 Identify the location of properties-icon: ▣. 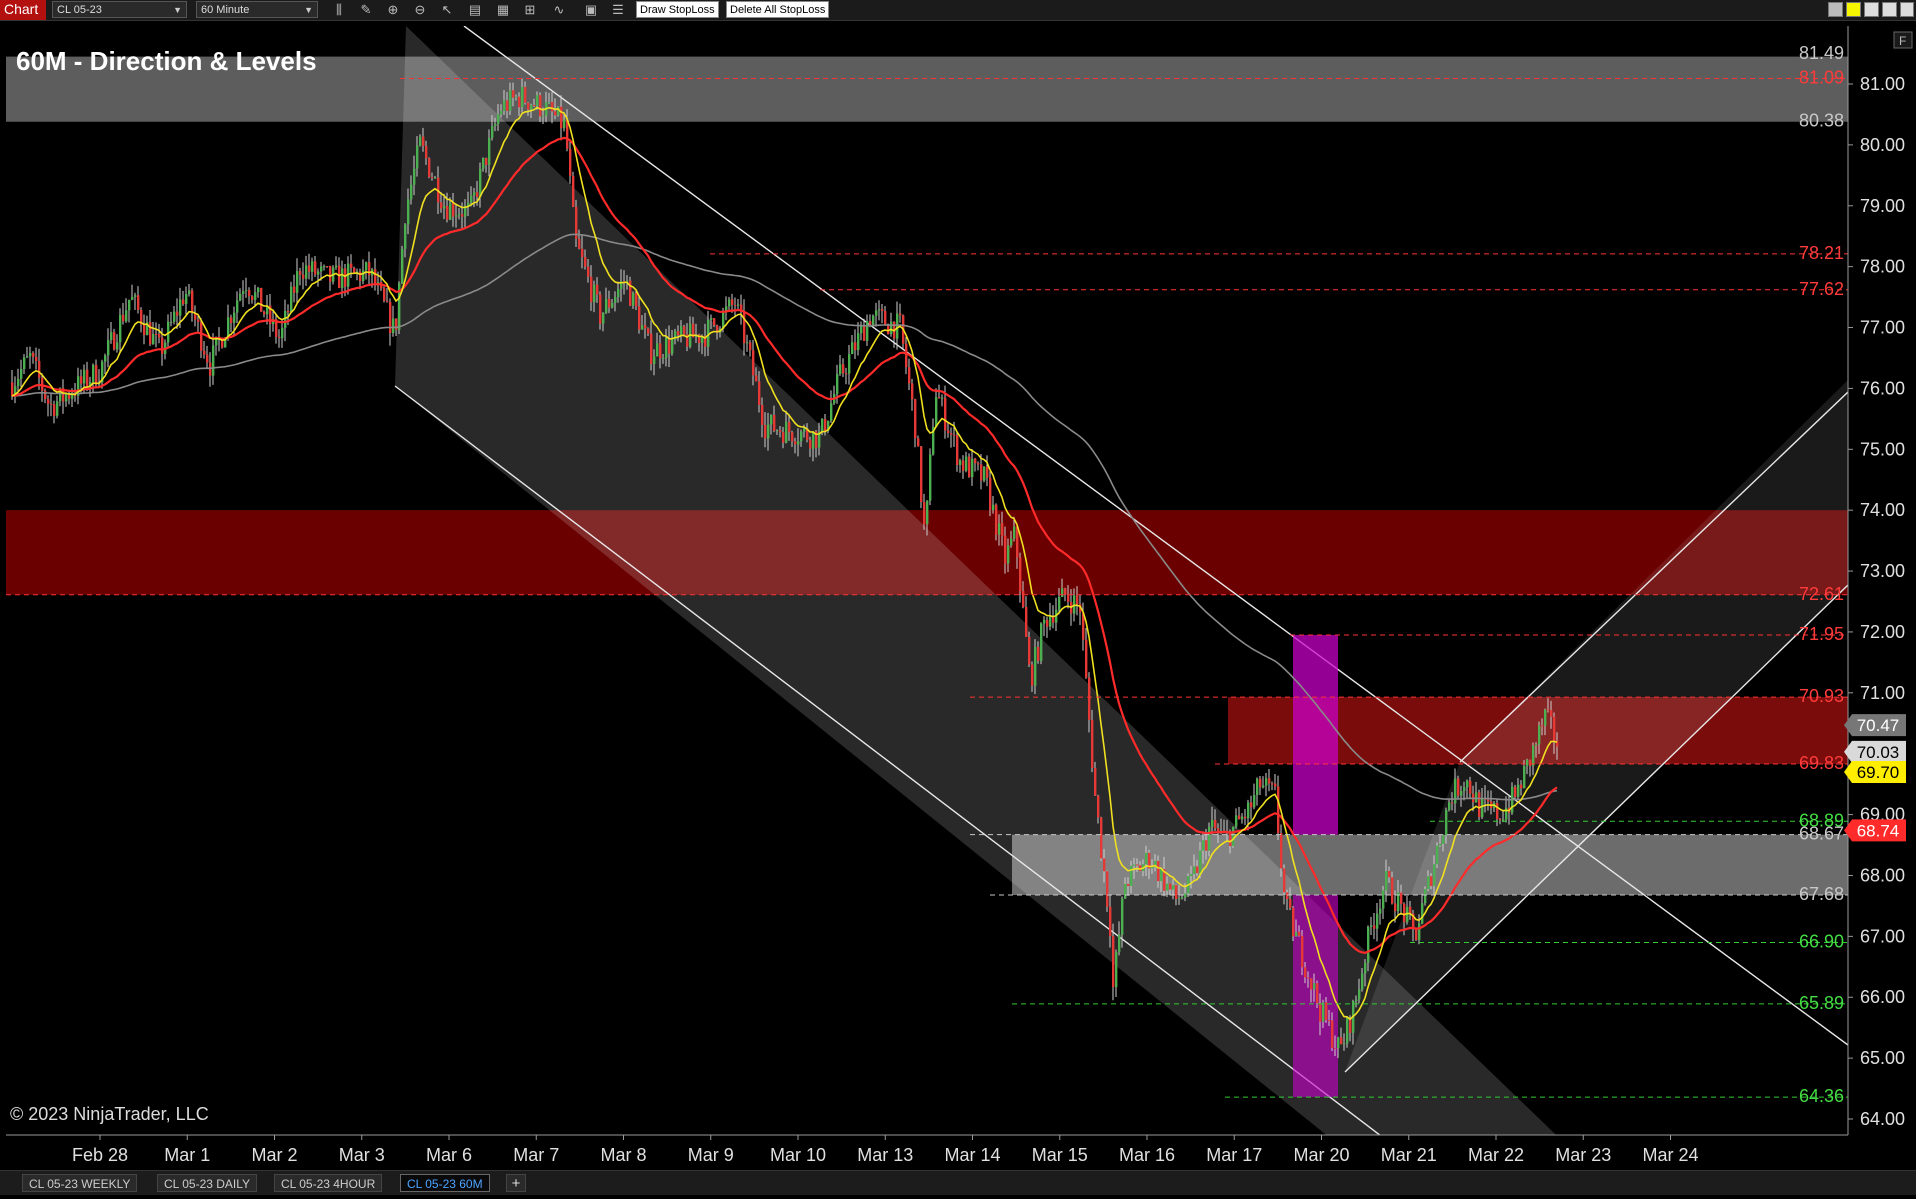
(591, 9).